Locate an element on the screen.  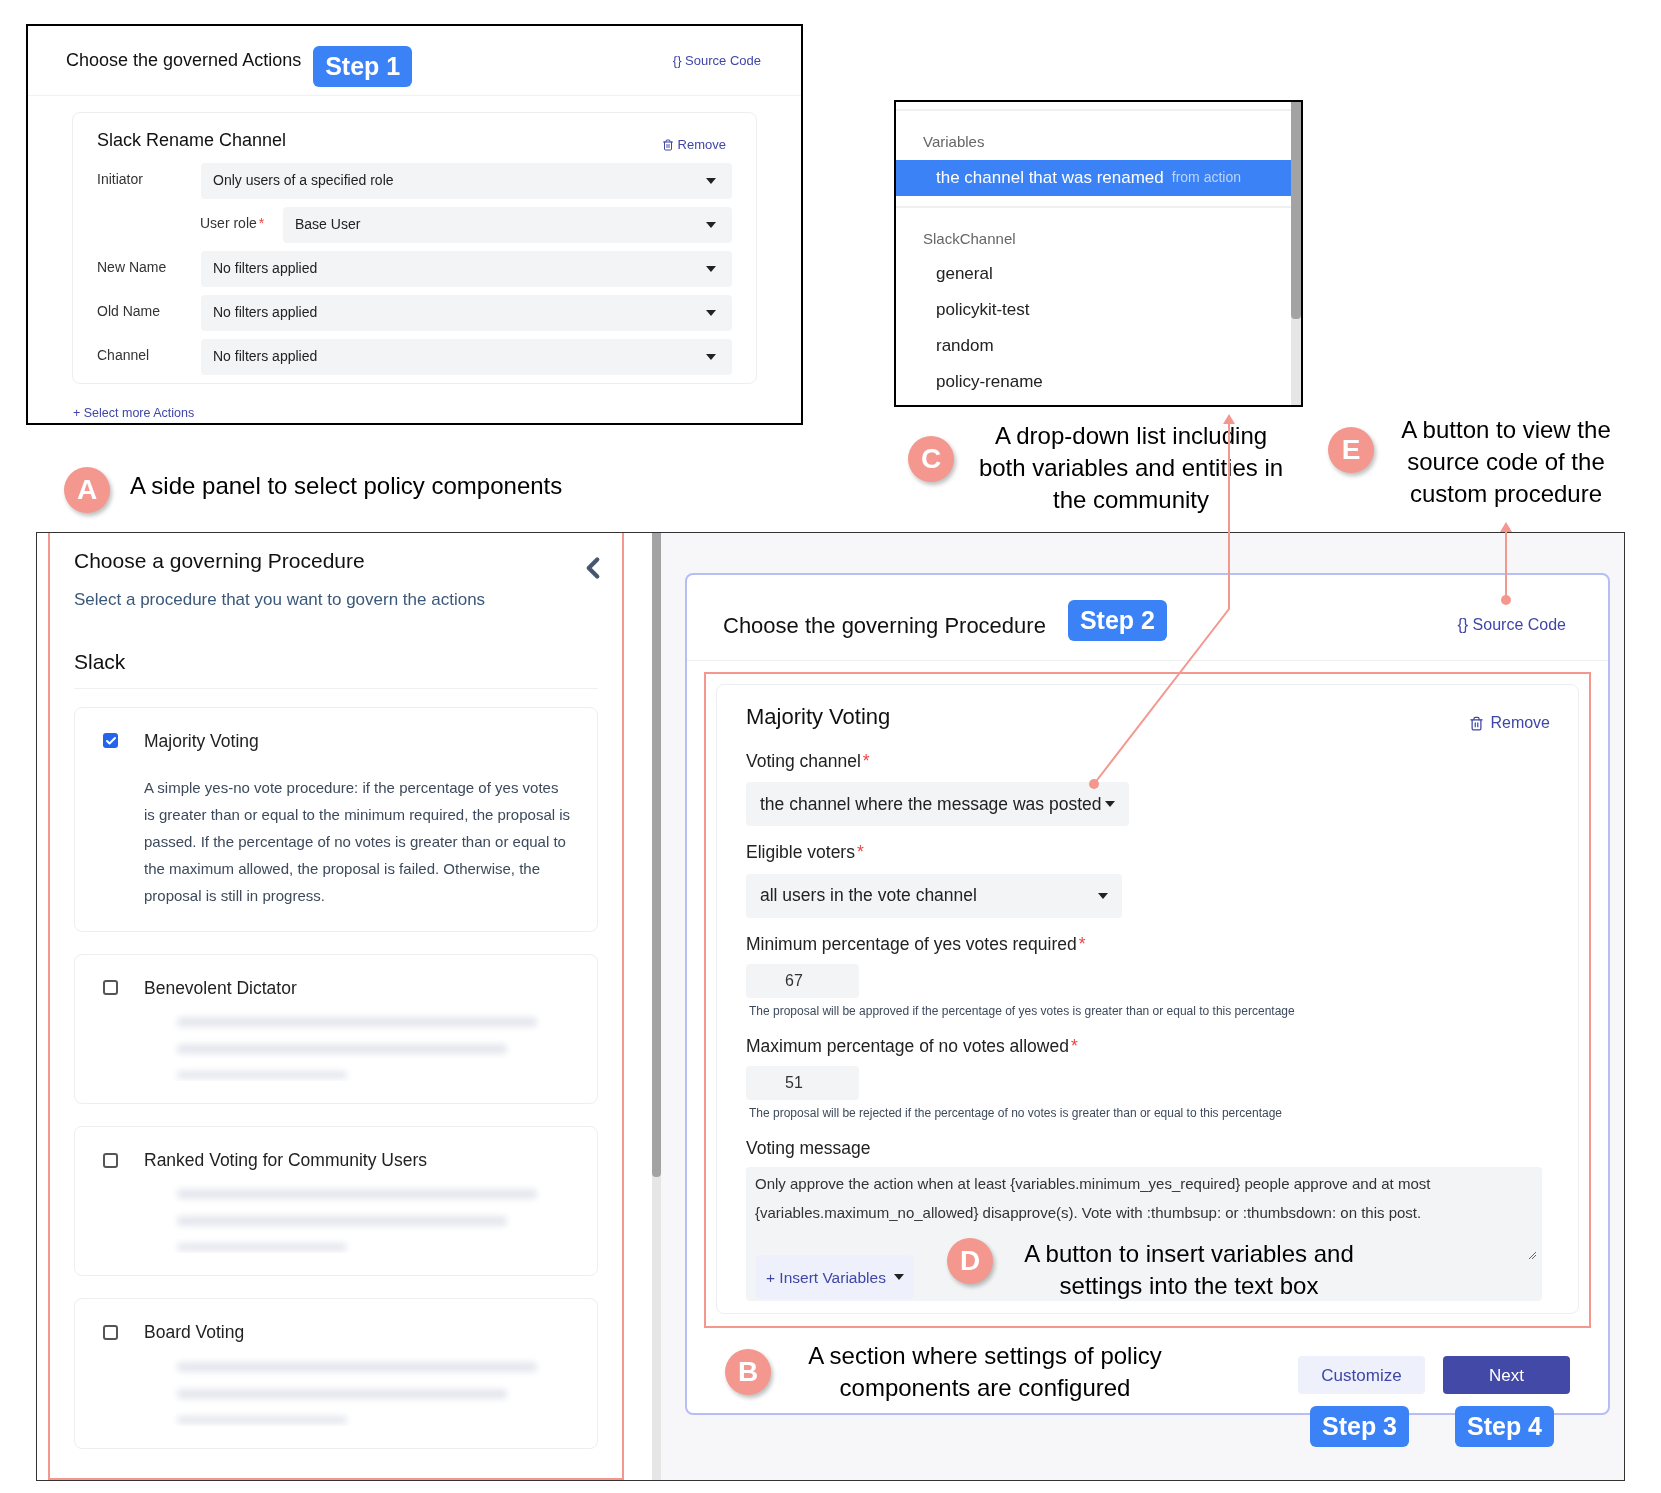
dropdown-option: random is located at coordinates (1093, 346).